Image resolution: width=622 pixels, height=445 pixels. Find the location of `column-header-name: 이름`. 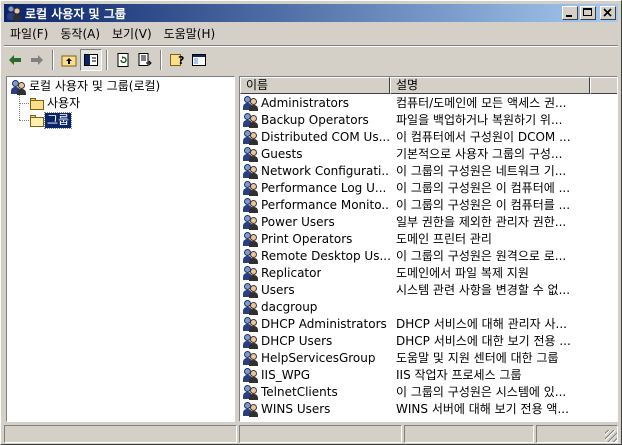

column-header-name: 이름 is located at coordinates (315, 85).